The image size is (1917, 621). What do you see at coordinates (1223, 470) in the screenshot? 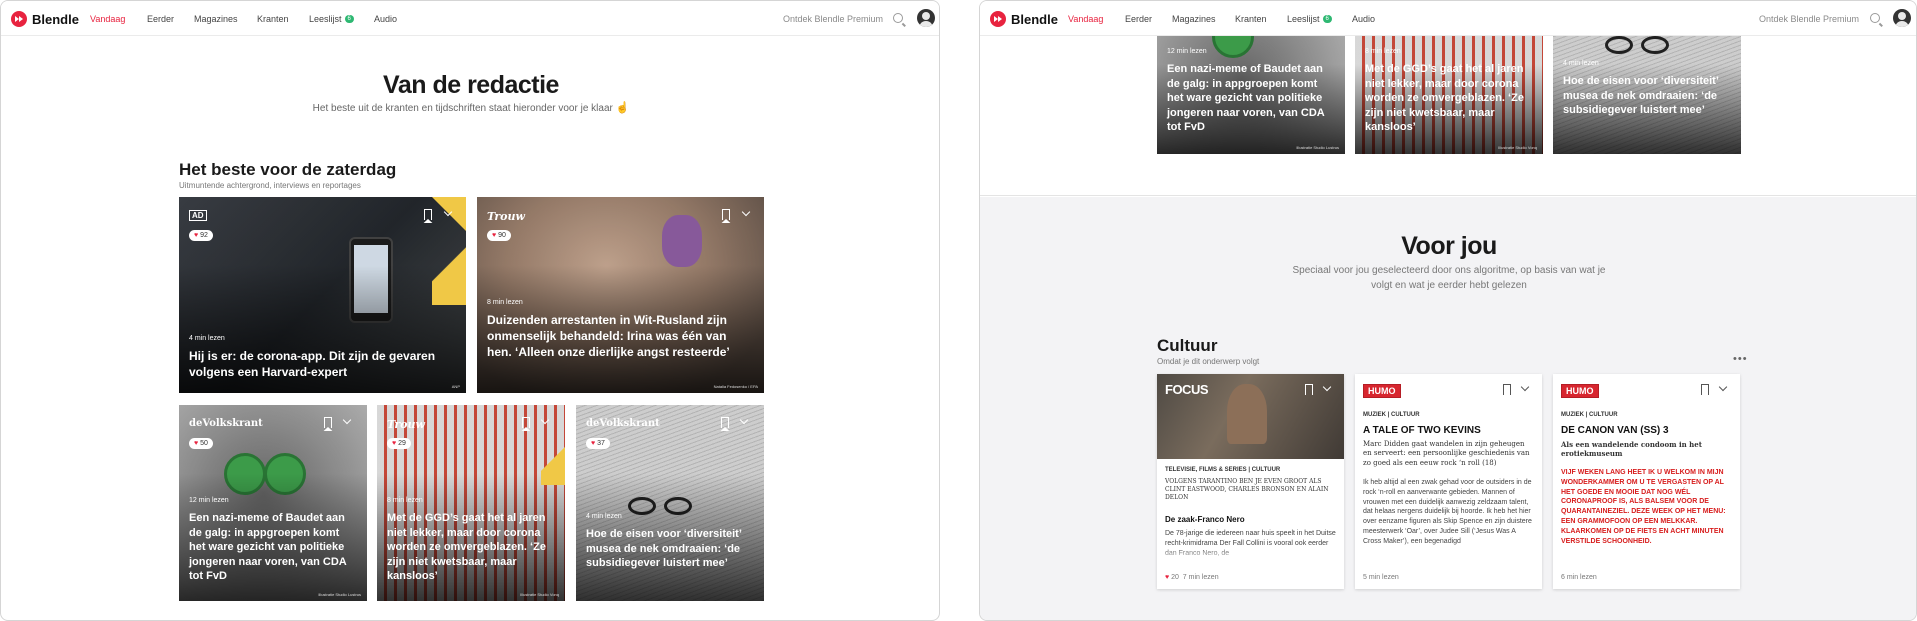
I see `article-category: Televisie, films & series | Cultuur` at bounding box center [1223, 470].